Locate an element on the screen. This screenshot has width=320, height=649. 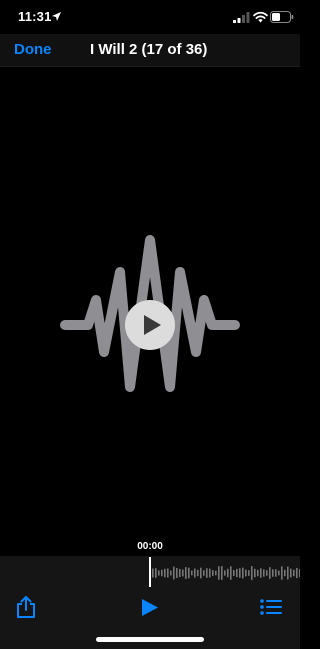
play-overlay-button is located at coordinates (150, 325).